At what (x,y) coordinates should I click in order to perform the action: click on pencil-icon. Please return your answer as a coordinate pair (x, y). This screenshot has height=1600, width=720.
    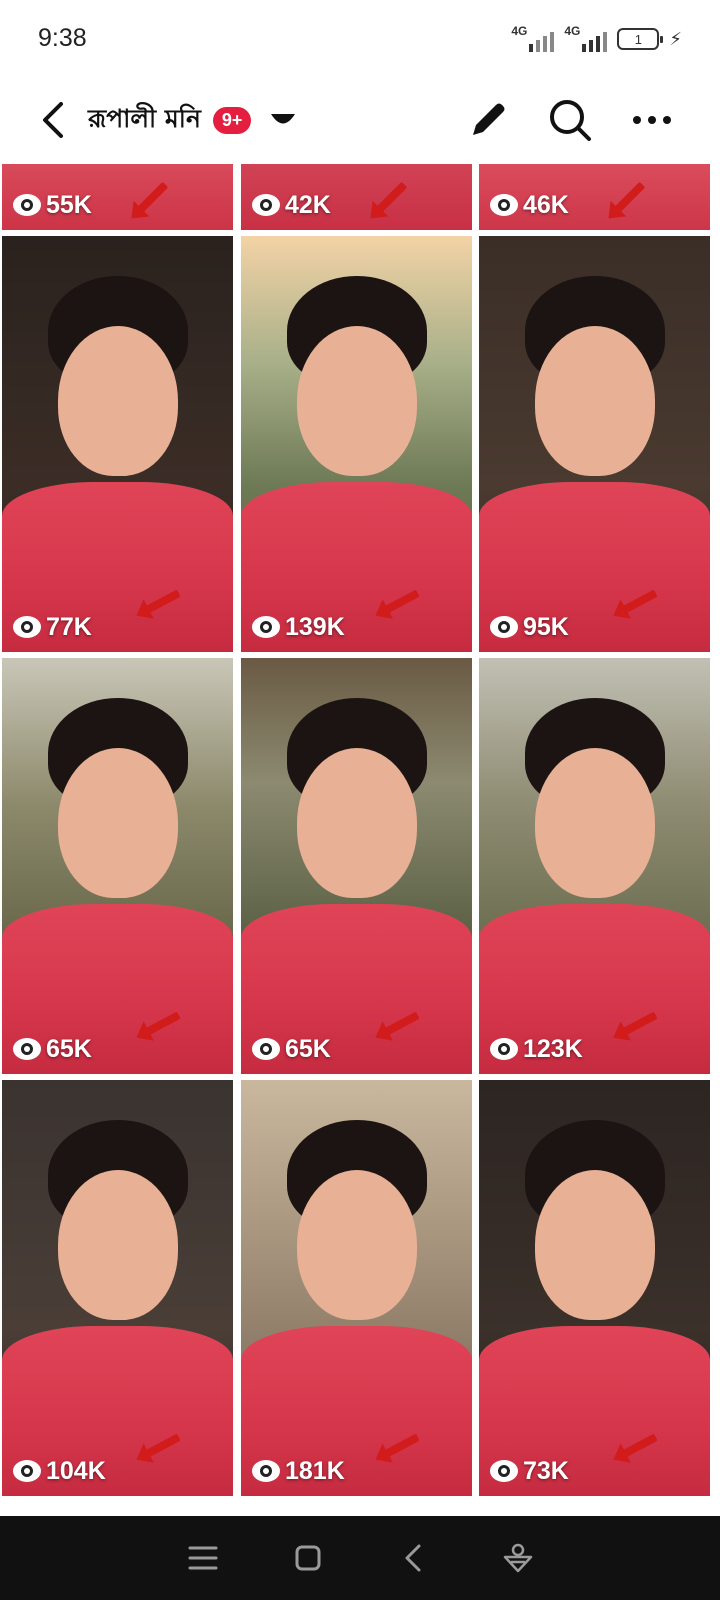
    Looking at the image, I should click on (489, 119).